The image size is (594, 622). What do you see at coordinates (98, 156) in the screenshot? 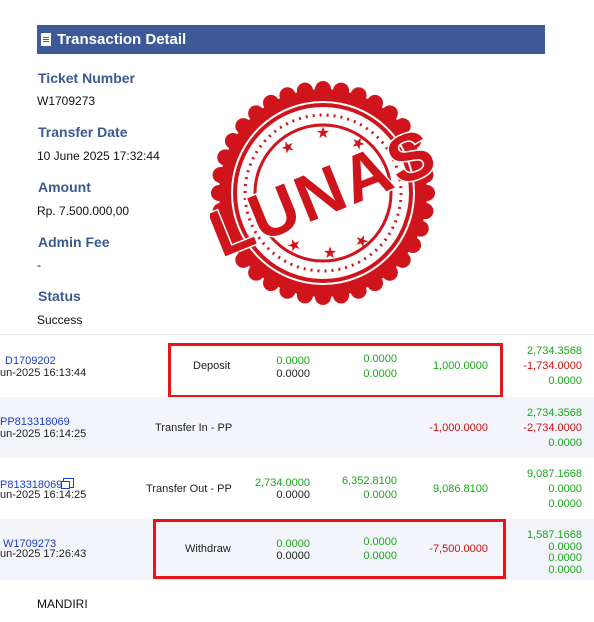
I see `transfer-date-value: 10 June 2025 17:32:44` at bounding box center [98, 156].